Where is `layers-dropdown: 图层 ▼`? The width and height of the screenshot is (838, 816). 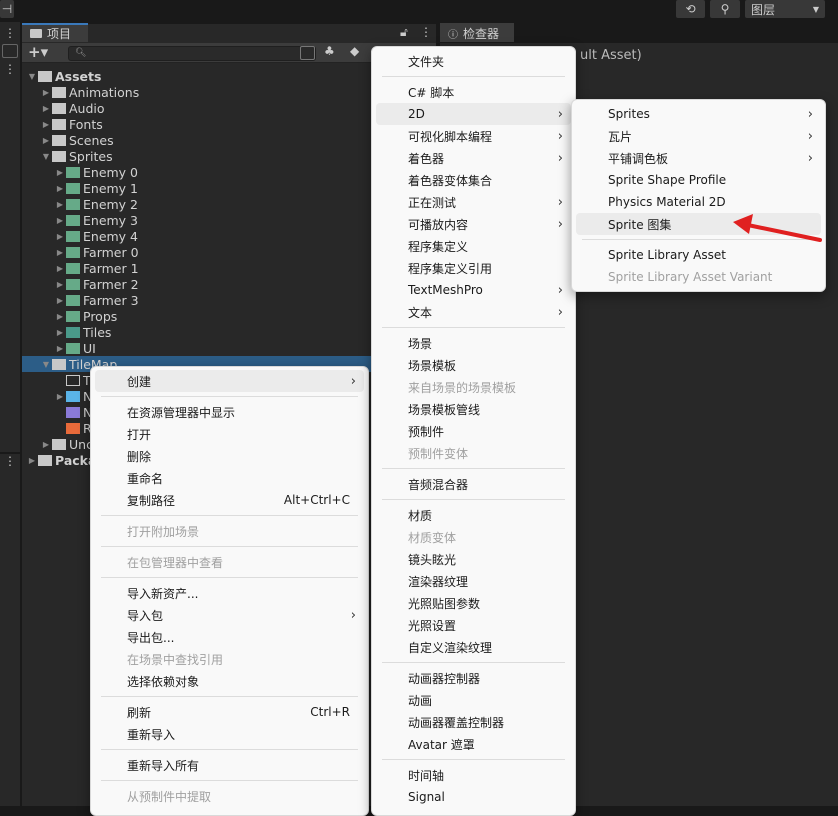
layers-dropdown: 图层 ▼ is located at coordinates (785, 9).